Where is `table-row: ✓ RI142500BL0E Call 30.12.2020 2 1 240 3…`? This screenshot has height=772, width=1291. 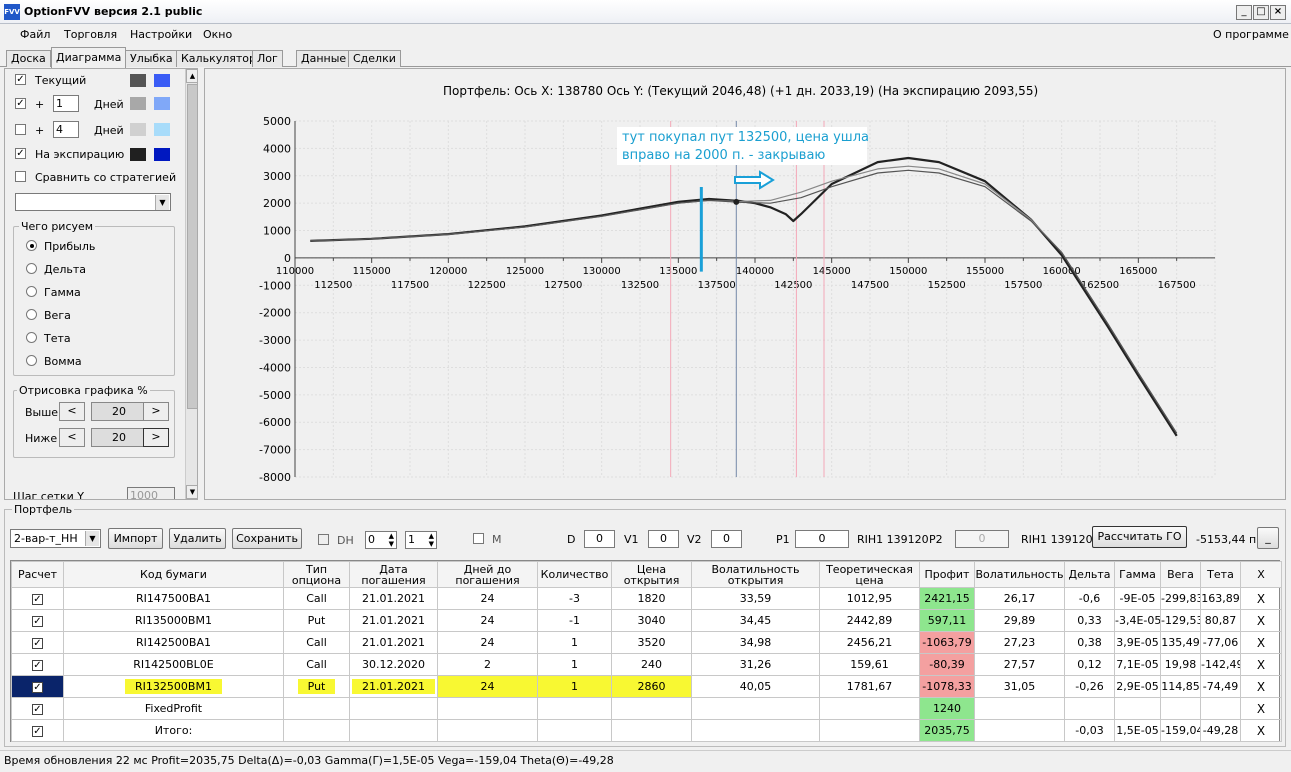
table-row: ✓ RI142500BL0E Call 30.12.2020 2 1 240 3… is located at coordinates (646, 664).